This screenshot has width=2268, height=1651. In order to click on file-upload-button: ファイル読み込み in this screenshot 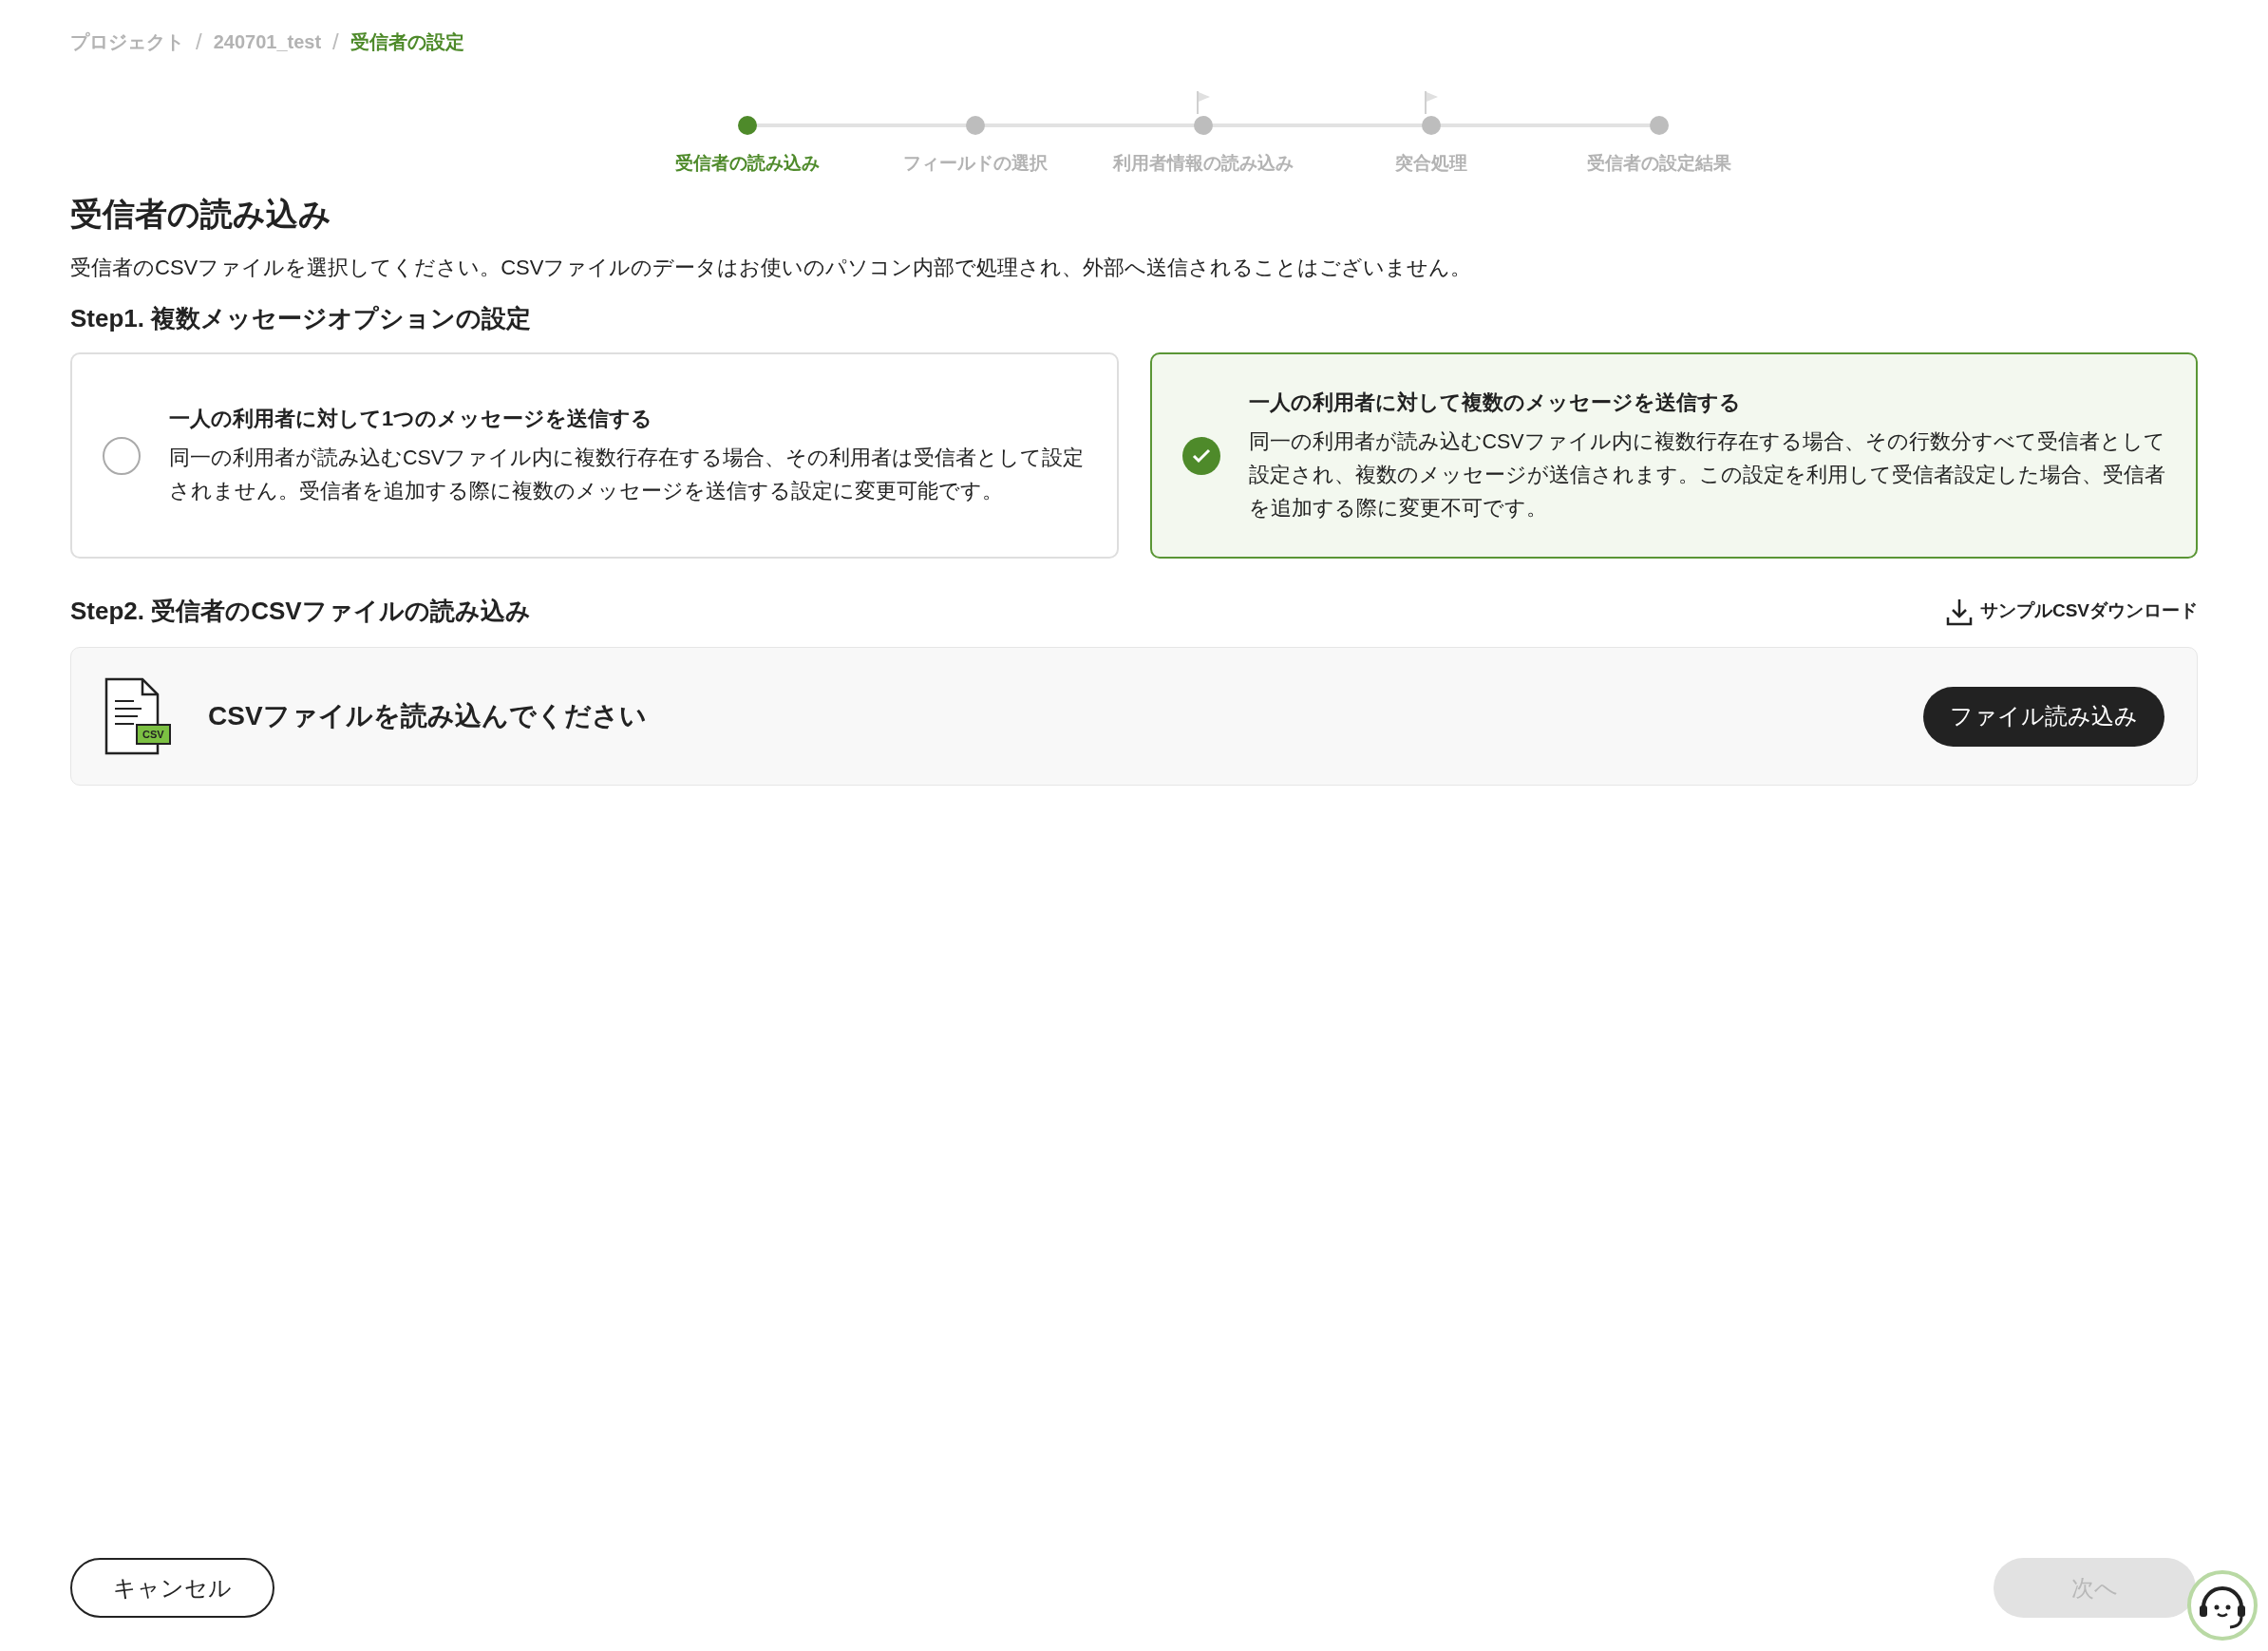, I will do `click(2043, 716)`.